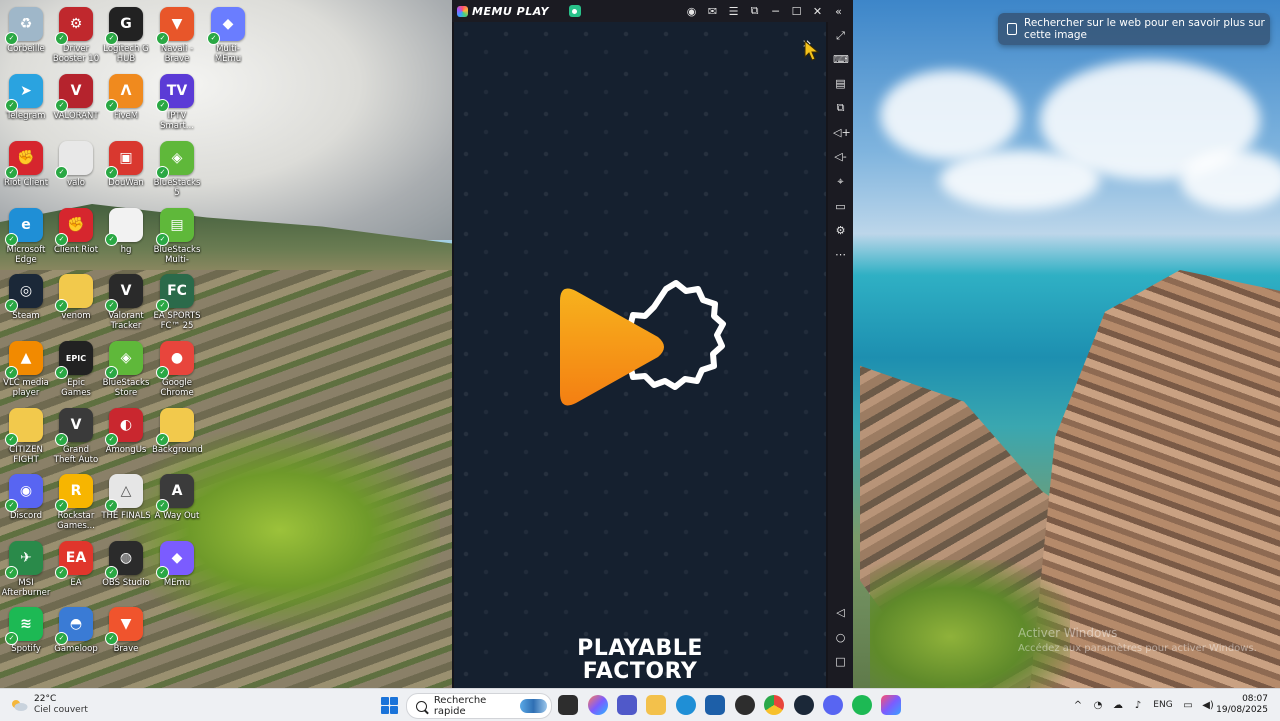  What do you see at coordinates (177, 496) in the screenshot?
I see `desktop-icon-a-way-out: A ✓ A Way Out` at bounding box center [177, 496].